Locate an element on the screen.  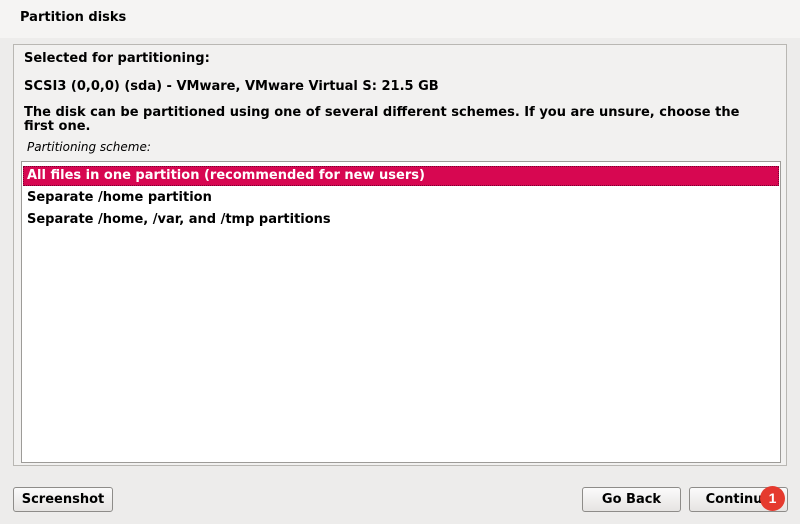
header-bar: Partition disks is located at coordinates (400, 19).